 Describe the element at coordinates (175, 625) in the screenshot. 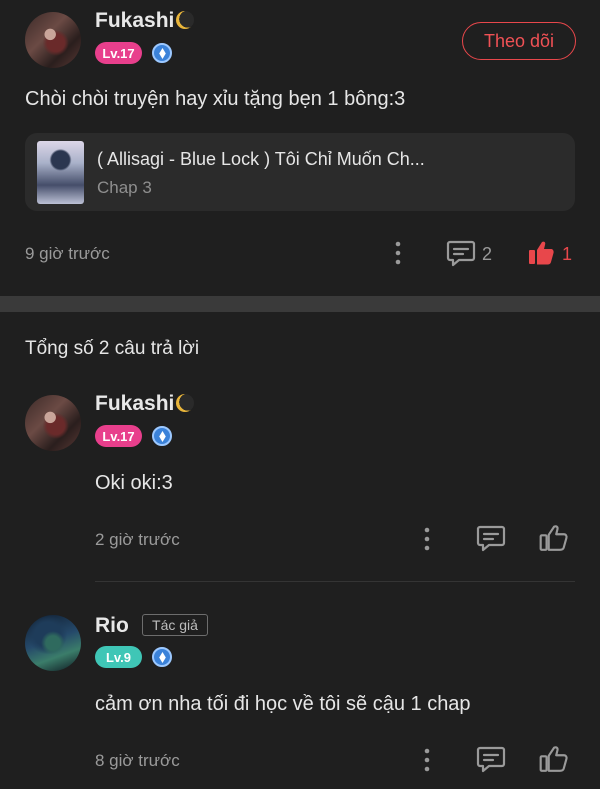

I see `author-tag: Tác giả` at that location.